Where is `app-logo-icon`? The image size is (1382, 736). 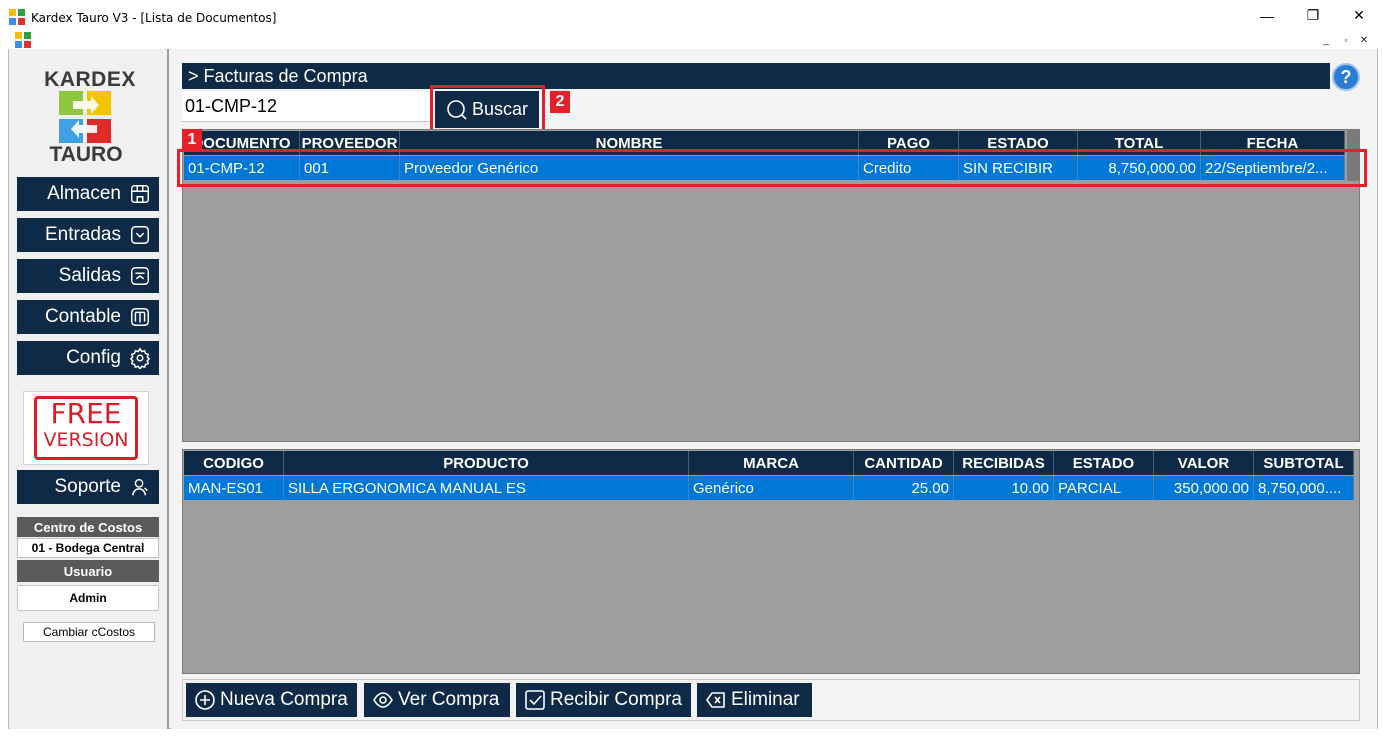 app-logo-icon is located at coordinates (17, 17).